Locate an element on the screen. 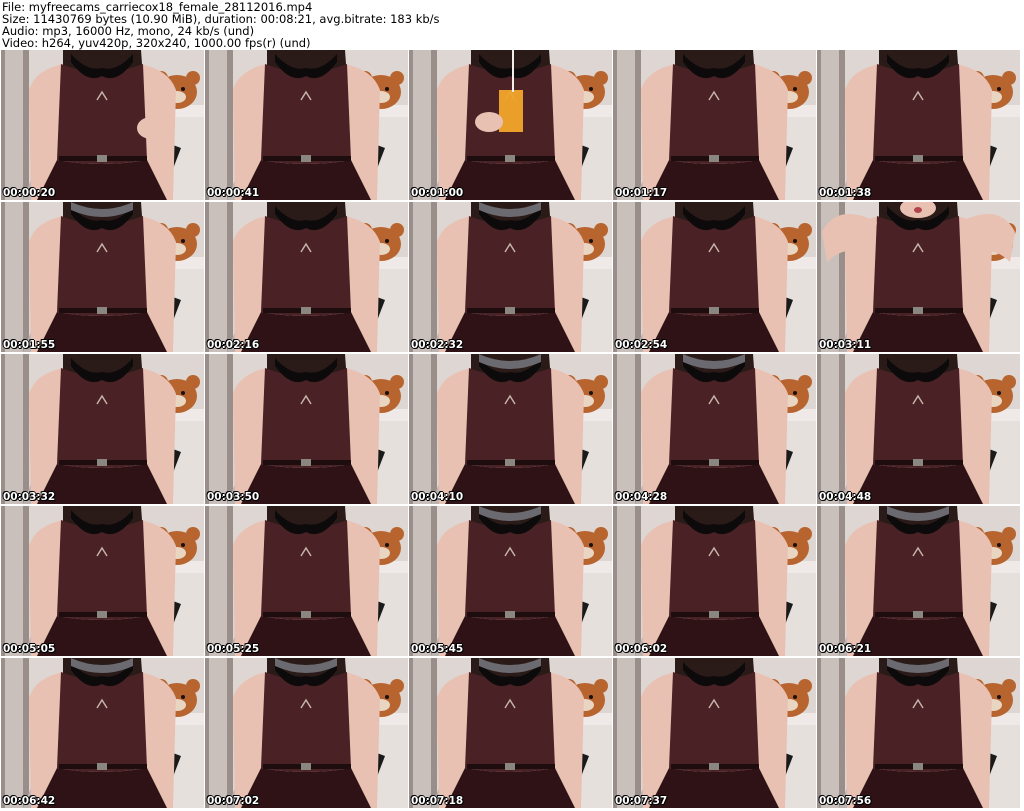 Image resolution: width=1024 pixels, height=811 pixels. video-thumbnail: 00:01:17 is located at coordinates (714, 125).